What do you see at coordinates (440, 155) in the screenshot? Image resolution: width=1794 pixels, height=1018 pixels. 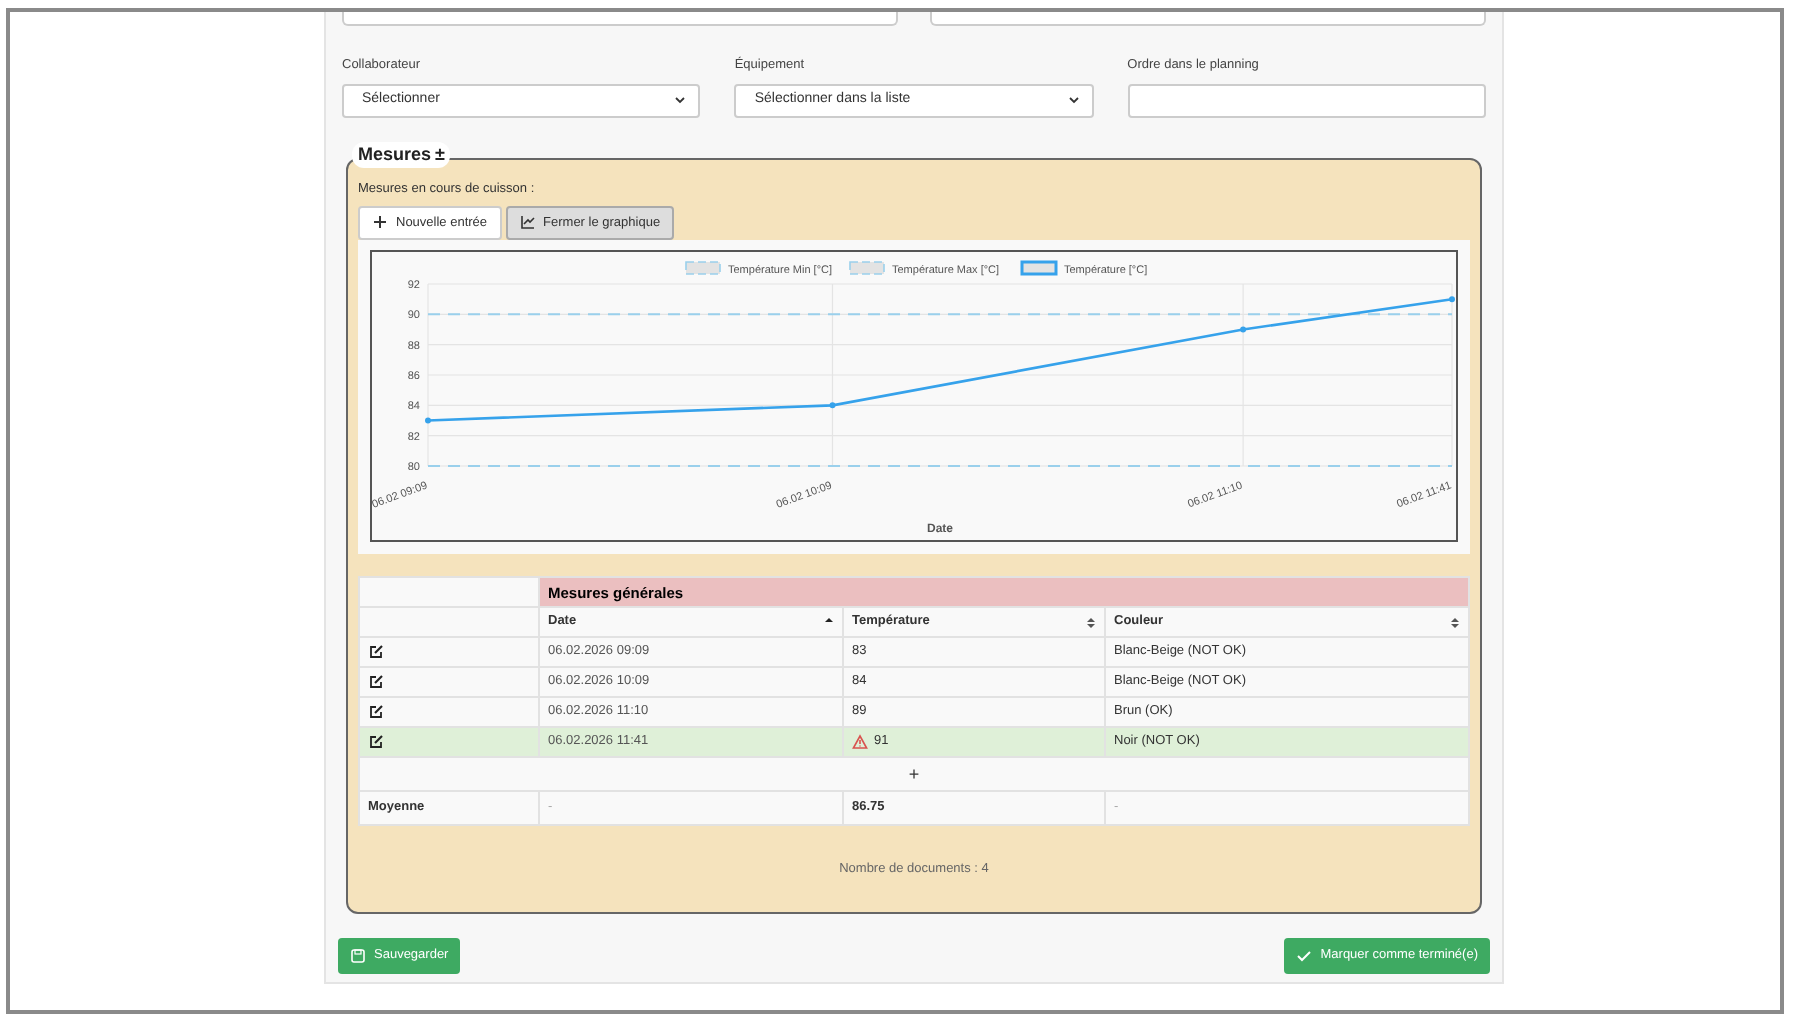 I see `toggle-icon: ±` at bounding box center [440, 155].